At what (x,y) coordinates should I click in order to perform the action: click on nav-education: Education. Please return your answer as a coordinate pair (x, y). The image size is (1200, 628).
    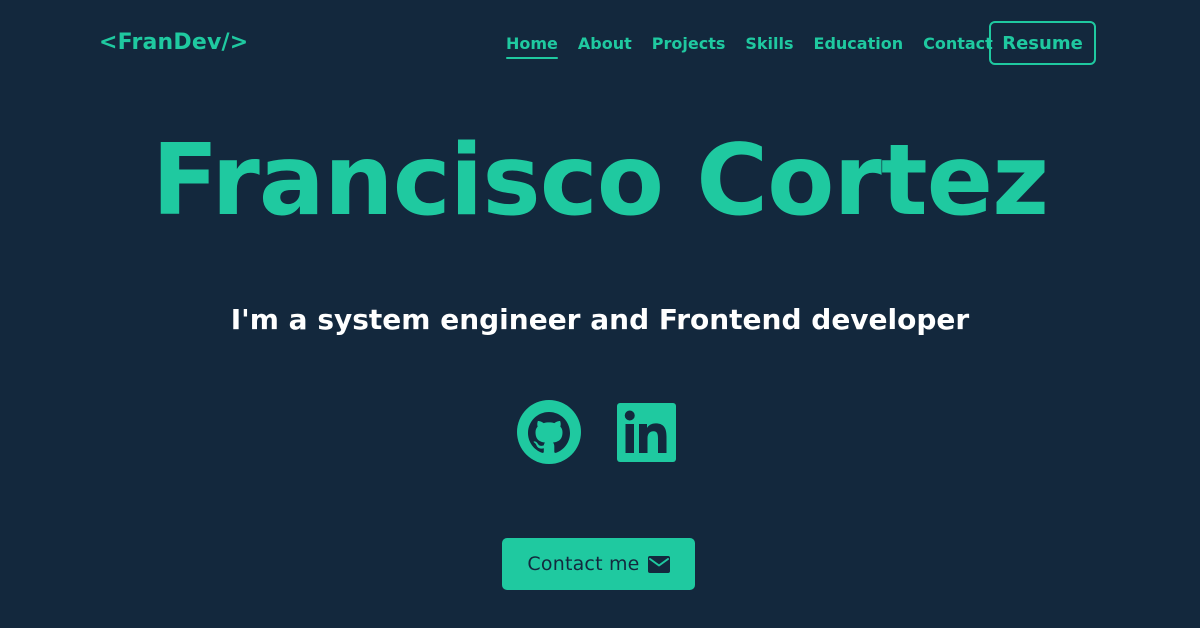
    Looking at the image, I should click on (859, 46).